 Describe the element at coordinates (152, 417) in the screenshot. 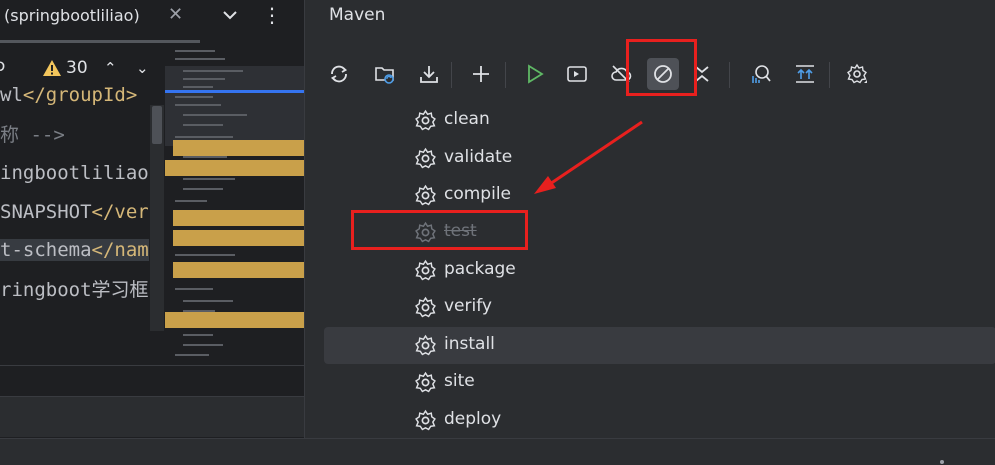

I see `editor-bottom-panel` at that location.